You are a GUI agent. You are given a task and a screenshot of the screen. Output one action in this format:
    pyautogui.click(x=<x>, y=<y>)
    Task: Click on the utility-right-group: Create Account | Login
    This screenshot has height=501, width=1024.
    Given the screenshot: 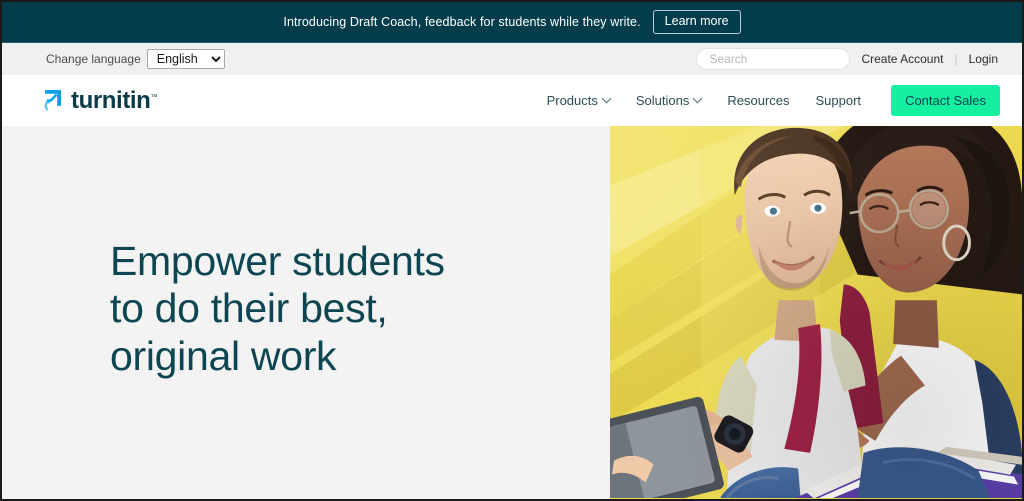 What is the action you would take?
    pyautogui.click(x=847, y=59)
    